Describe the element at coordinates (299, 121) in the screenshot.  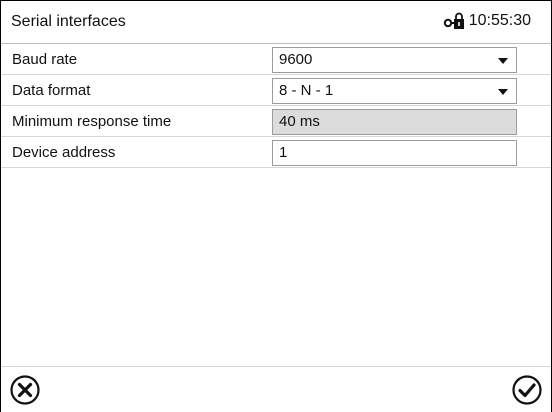
I see `field-value: 40 ms` at that location.